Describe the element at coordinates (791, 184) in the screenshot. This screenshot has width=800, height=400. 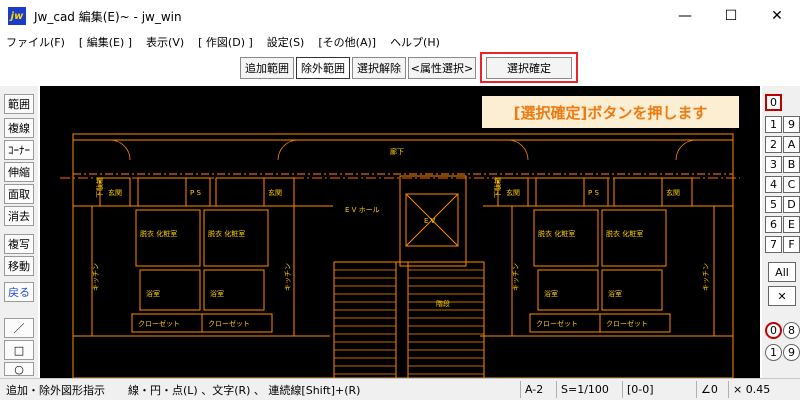
I see `group-button-c: C` at that location.